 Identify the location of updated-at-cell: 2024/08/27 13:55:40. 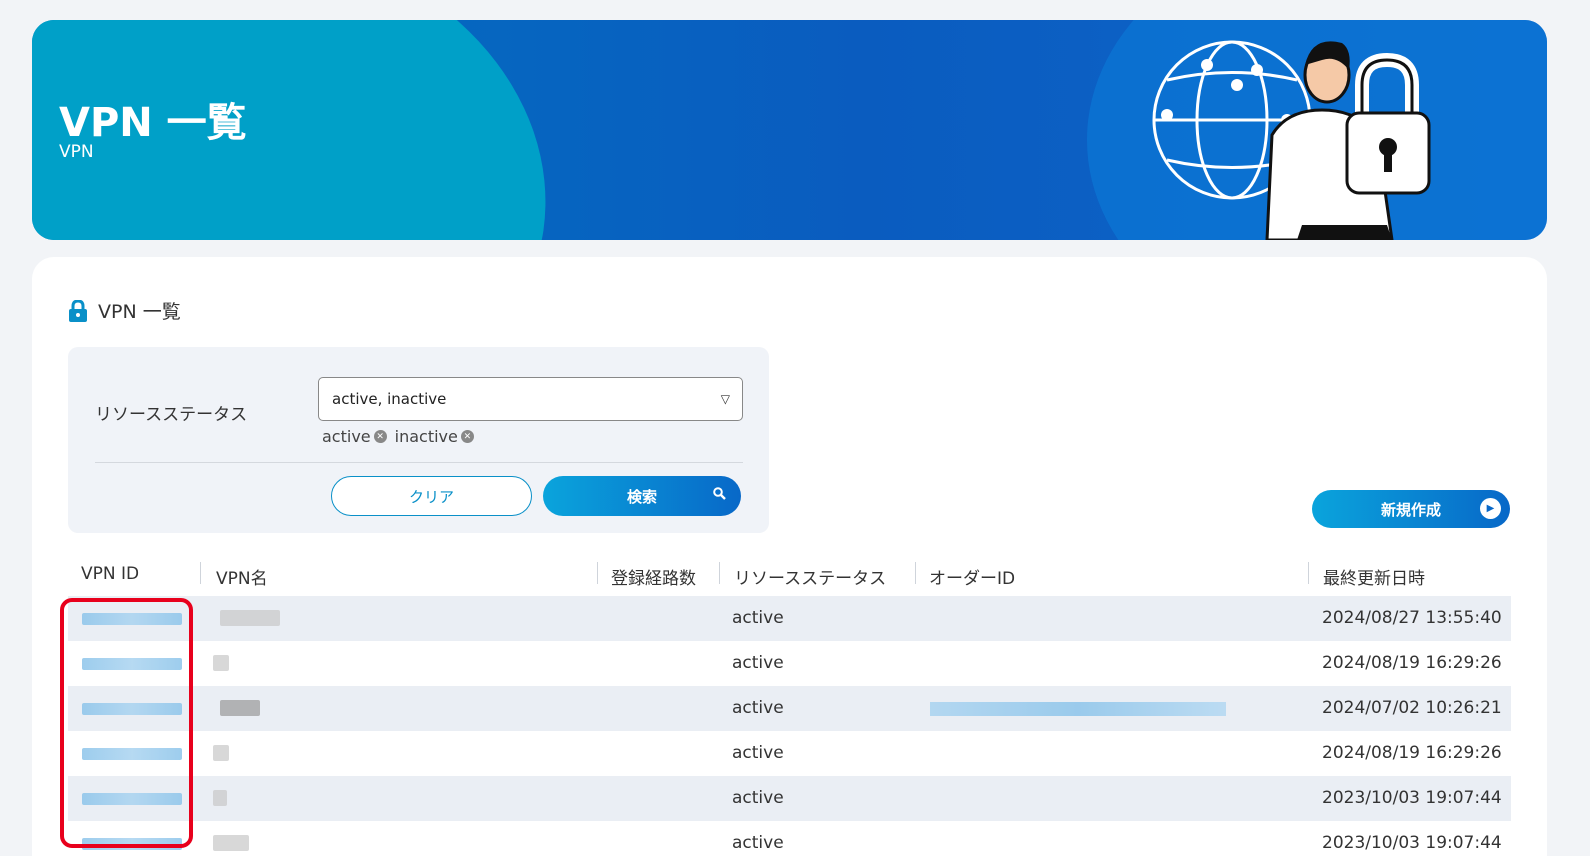
(1412, 618).